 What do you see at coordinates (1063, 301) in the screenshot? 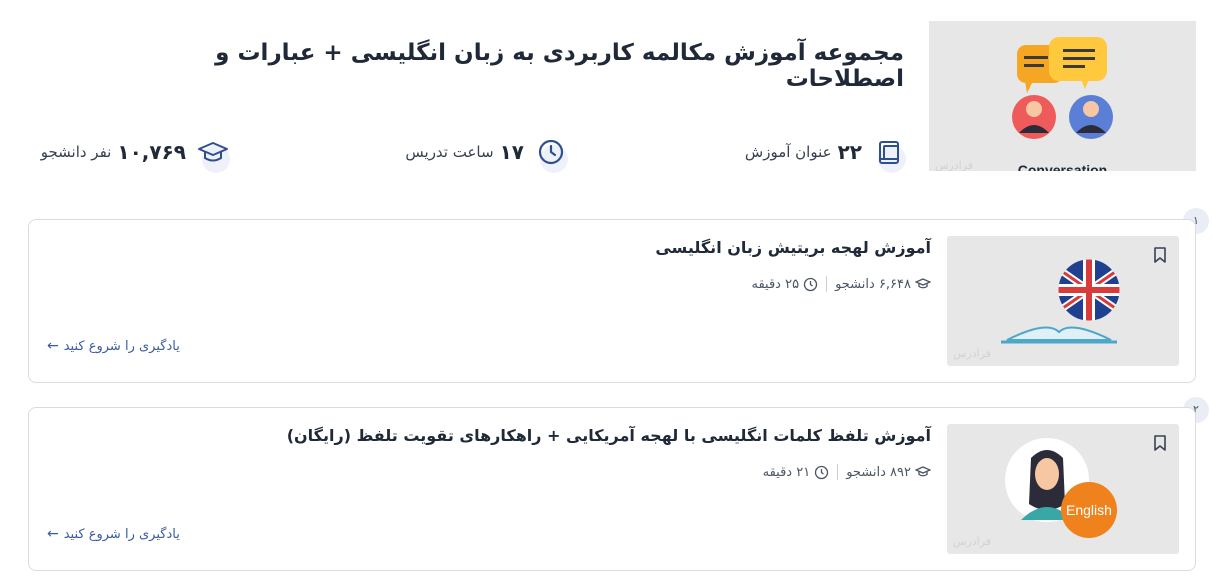
I see `course-item-thumbnail: فرادرس` at bounding box center [1063, 301].